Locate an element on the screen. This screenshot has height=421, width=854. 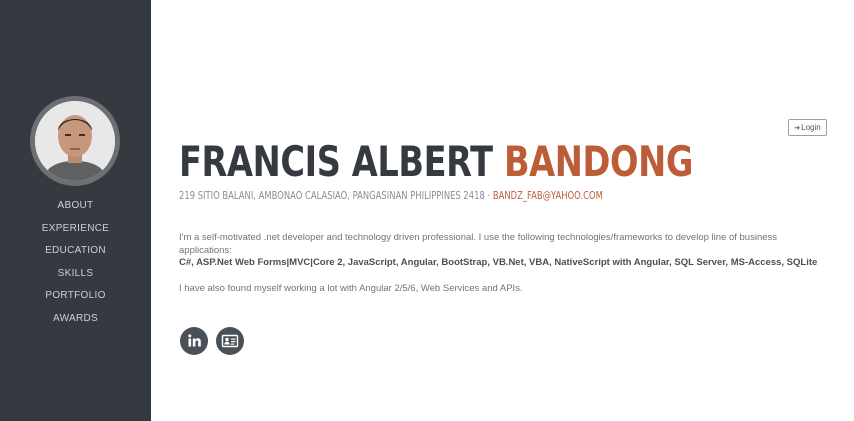
last-name: BANDONG is located at coordinates (598, 161).